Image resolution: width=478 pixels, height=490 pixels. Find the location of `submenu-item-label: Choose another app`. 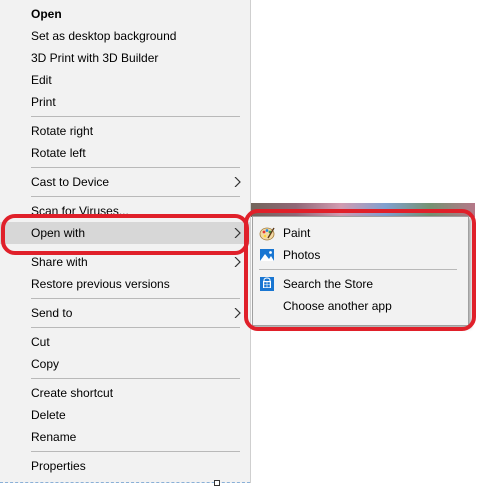

submenu-item-label: Choose another app is located at coordinates (337, 306).